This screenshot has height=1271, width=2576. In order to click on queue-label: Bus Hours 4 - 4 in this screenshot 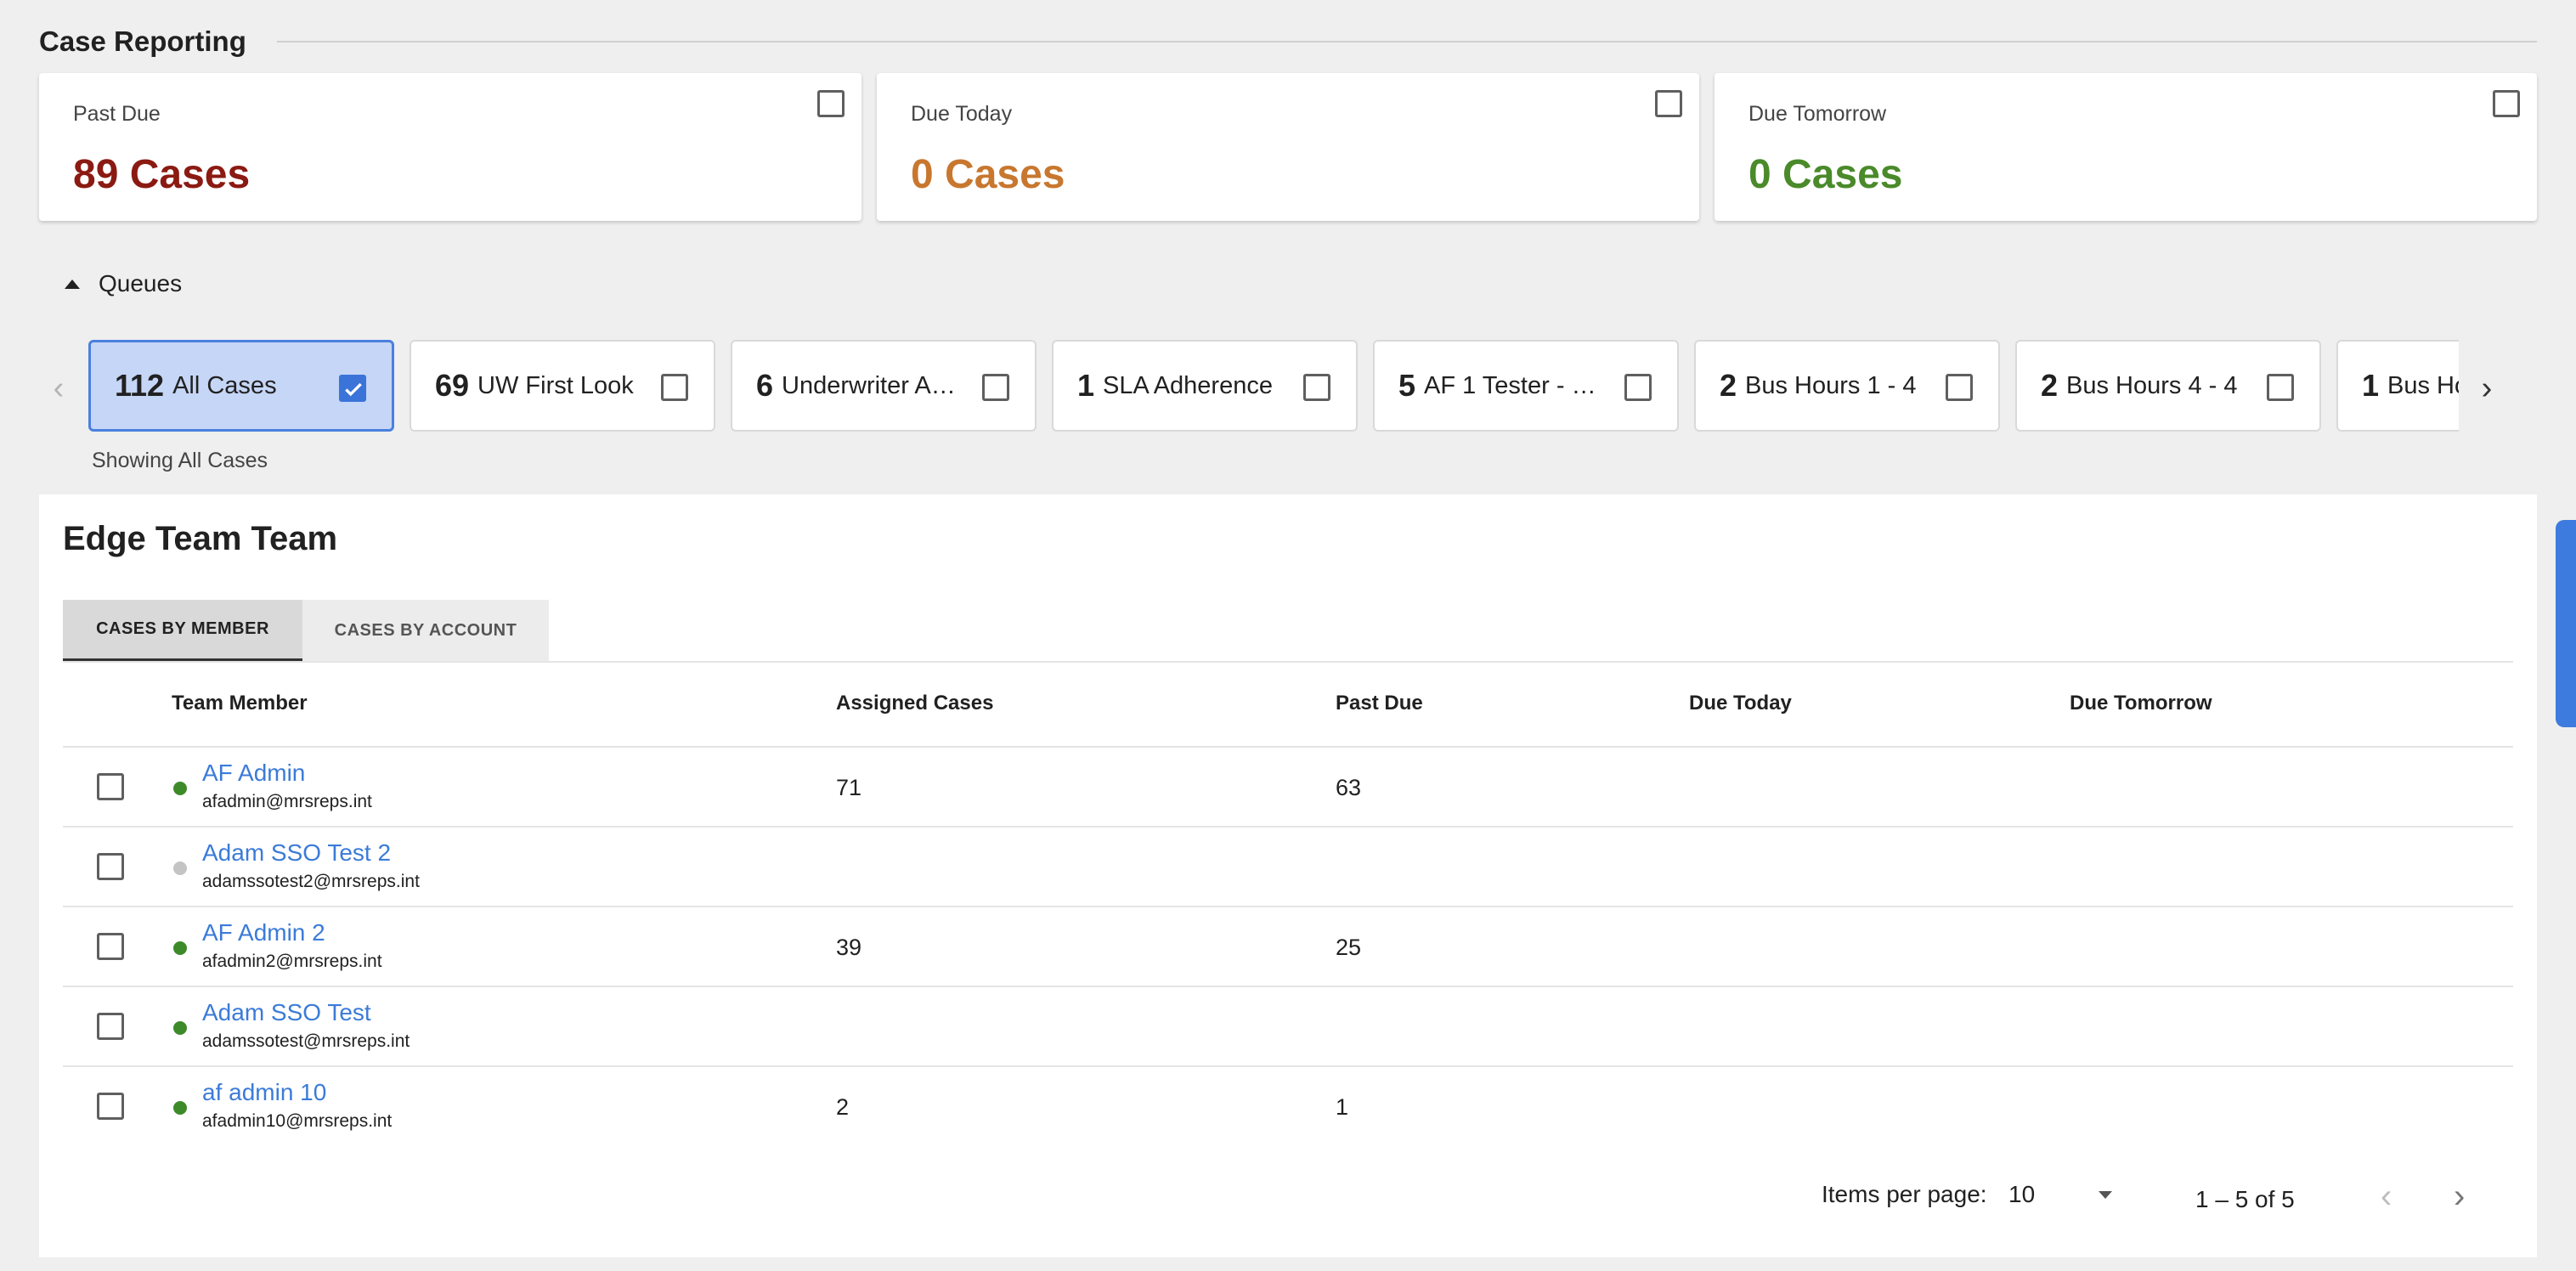, I will do `click(2152, 385)`.